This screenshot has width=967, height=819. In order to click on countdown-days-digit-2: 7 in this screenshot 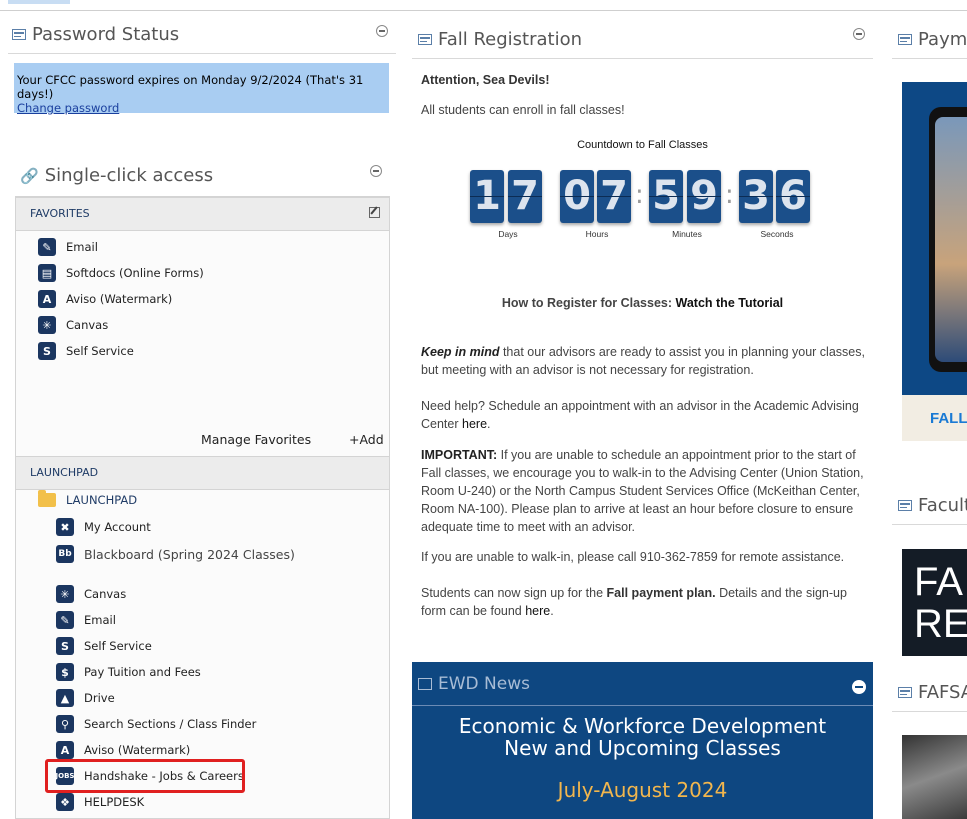, I will do `click(525, 196)`.